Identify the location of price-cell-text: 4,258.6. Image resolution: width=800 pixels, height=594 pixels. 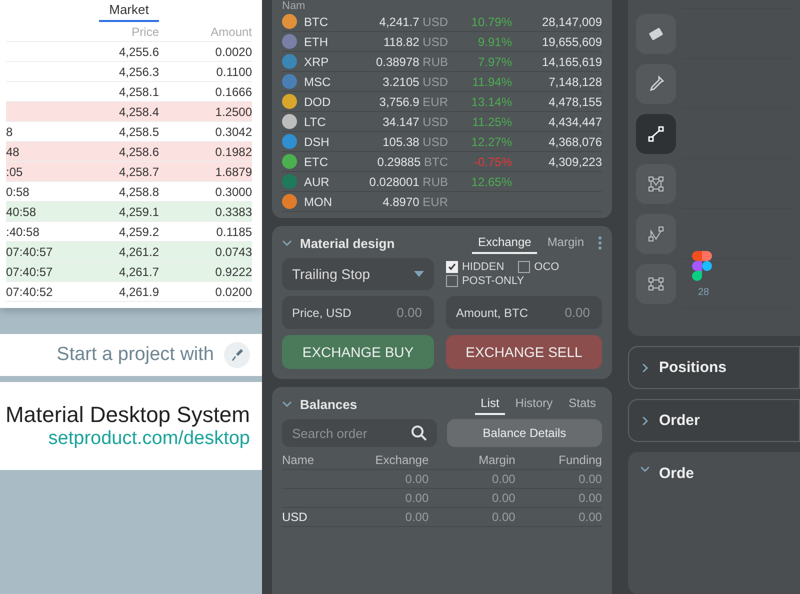
(138, 151).